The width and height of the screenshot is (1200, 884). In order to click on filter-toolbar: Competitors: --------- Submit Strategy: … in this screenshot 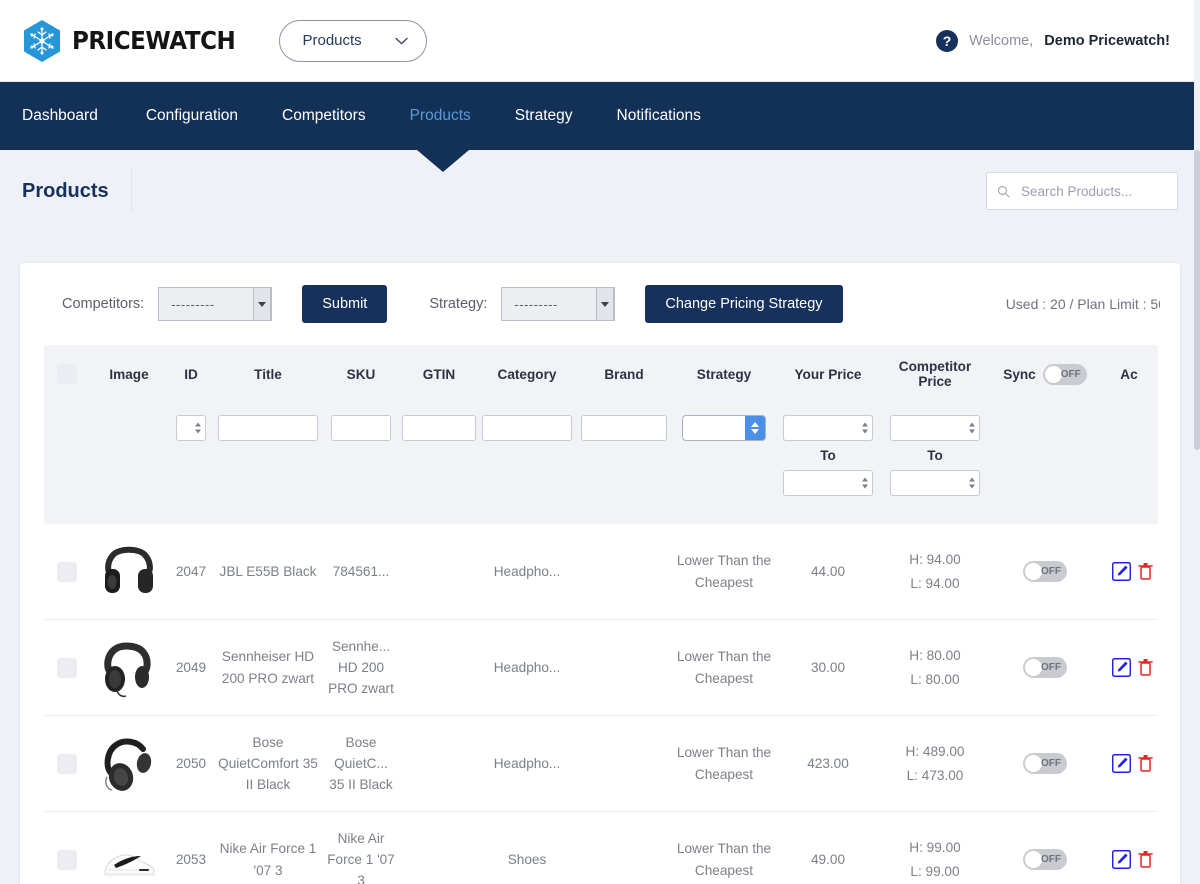, I will do `click(600, 304)`.